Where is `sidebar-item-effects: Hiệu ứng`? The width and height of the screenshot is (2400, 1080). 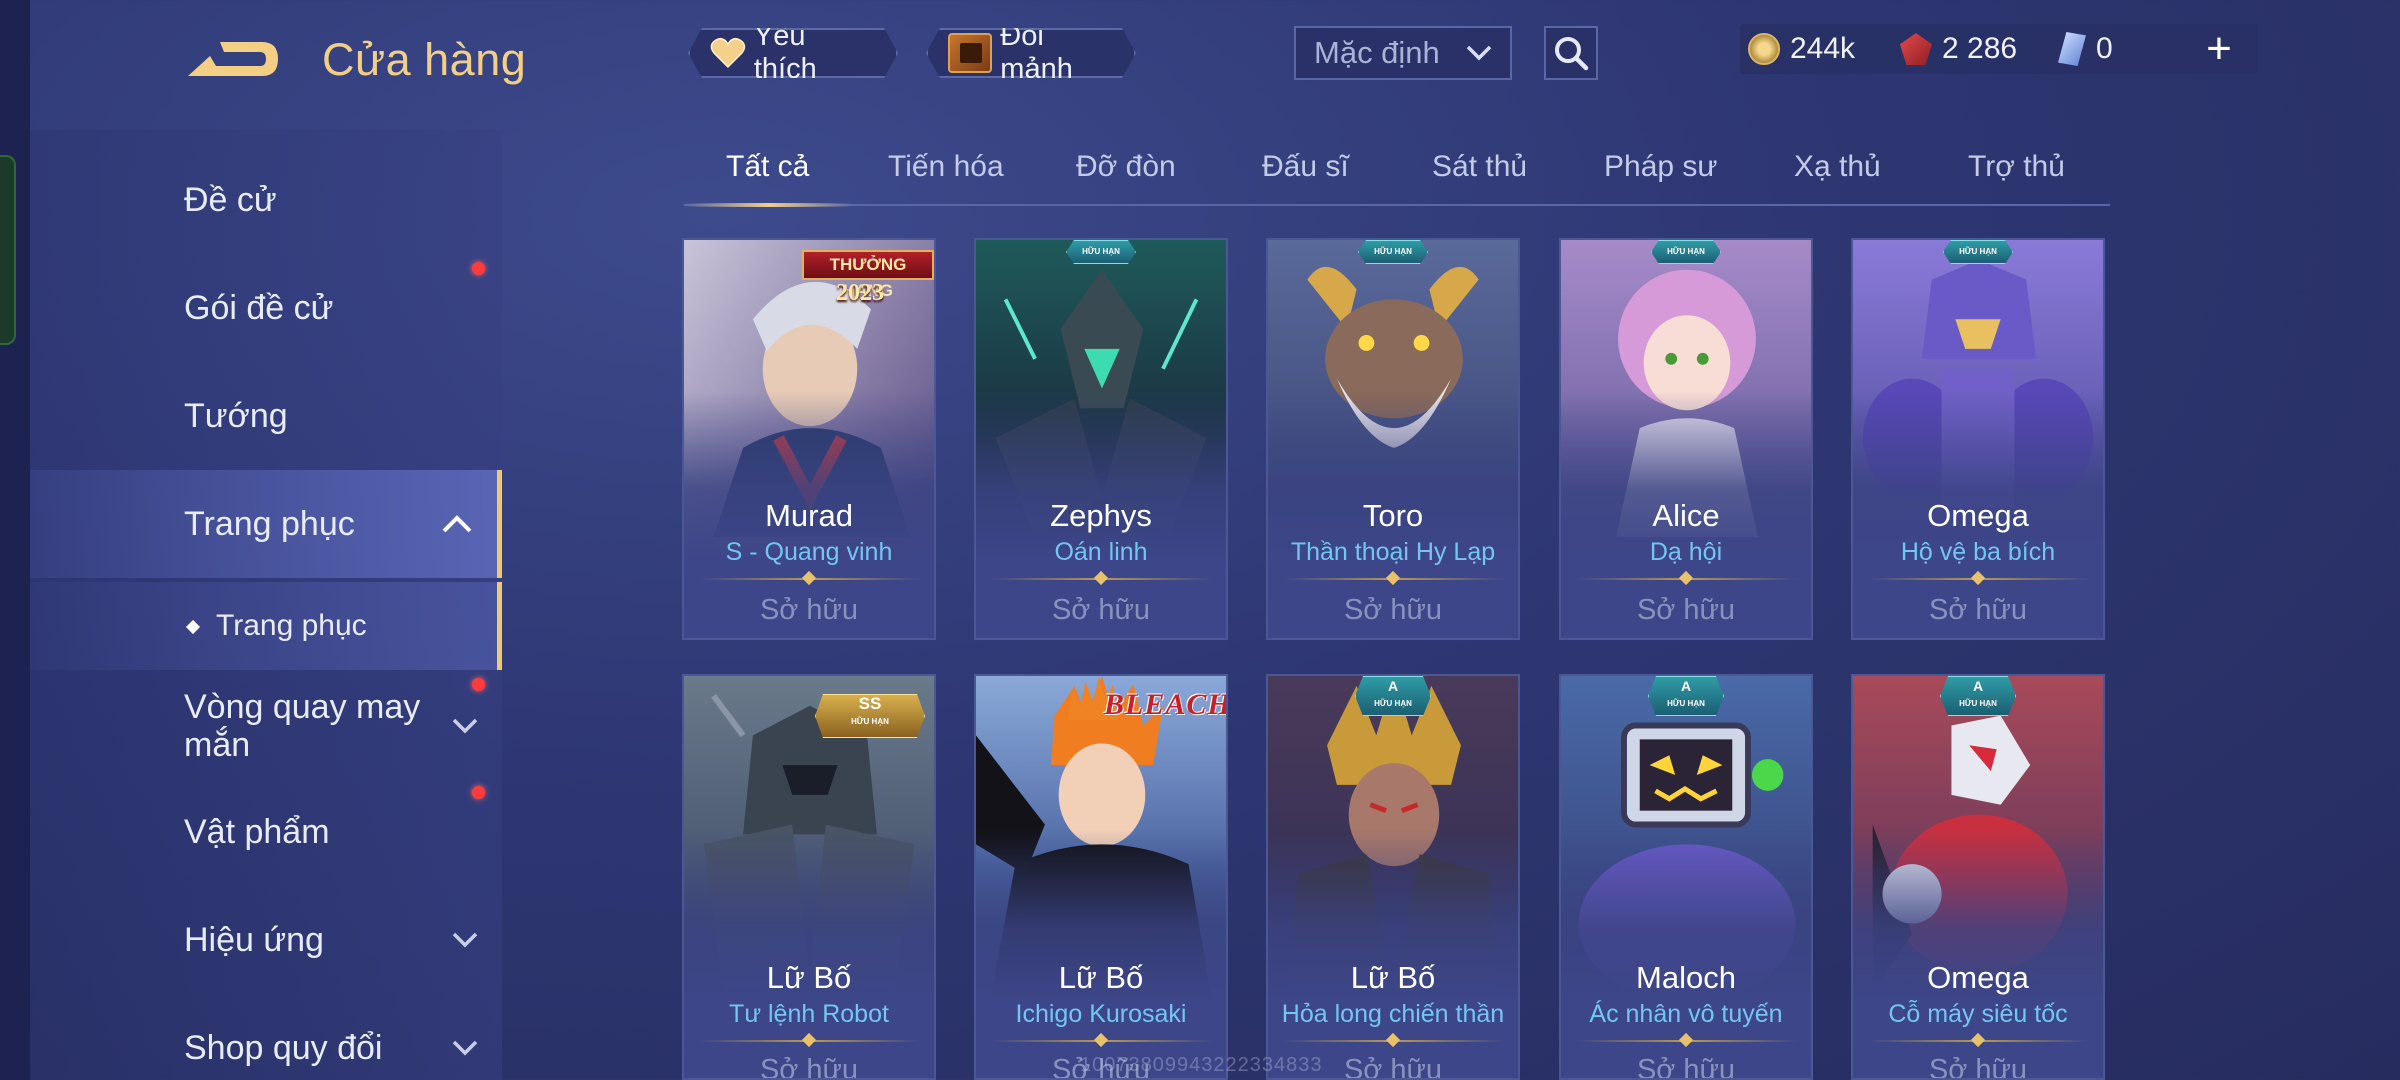 sidebar-item-effects: Hiệu ứng is located at coordinates (266, 940).